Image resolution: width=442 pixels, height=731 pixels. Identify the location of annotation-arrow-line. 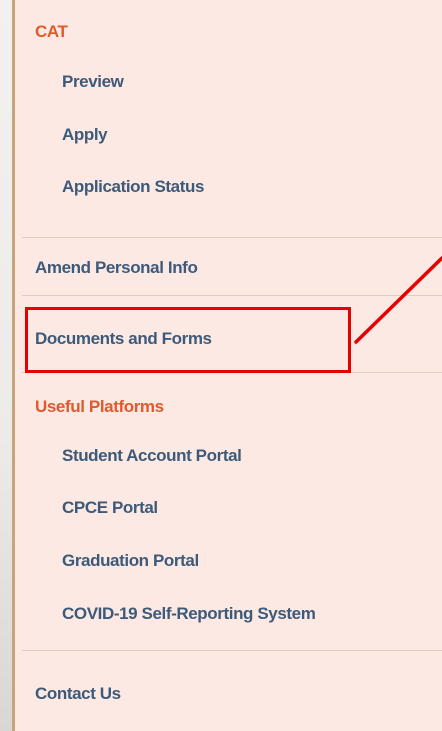
(398, 300).